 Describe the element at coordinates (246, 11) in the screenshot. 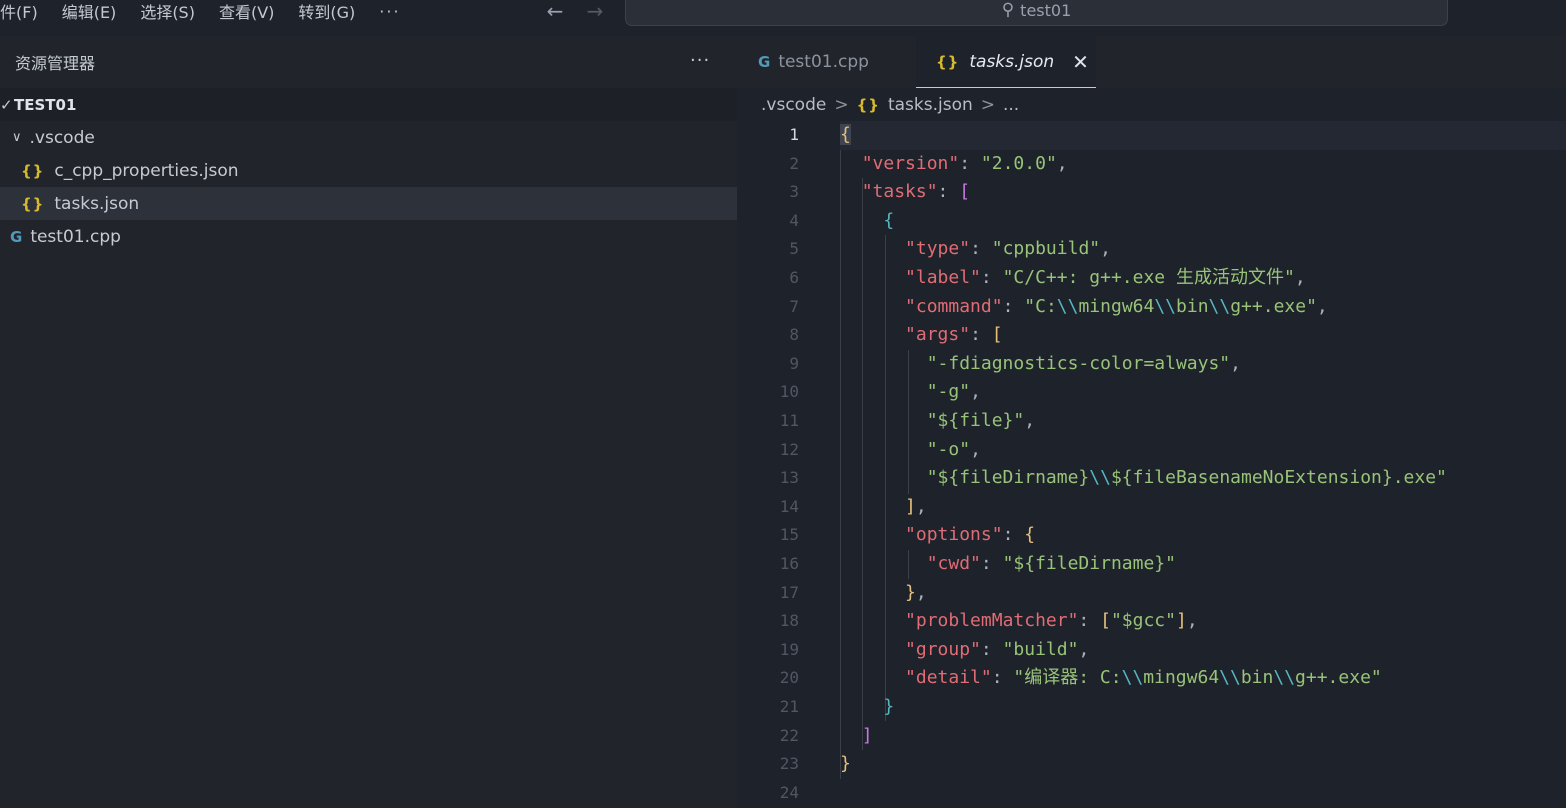

I see `menu-view: 查看(V)` at that location.